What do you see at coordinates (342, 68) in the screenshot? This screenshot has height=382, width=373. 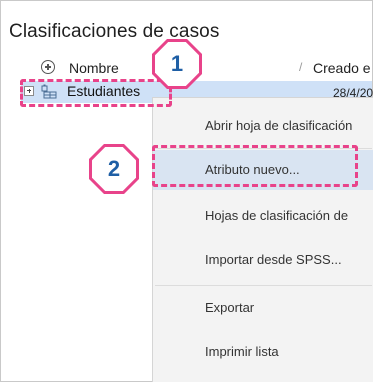 I see `column-created-header: Creado e` at bounding box center [342, 68].